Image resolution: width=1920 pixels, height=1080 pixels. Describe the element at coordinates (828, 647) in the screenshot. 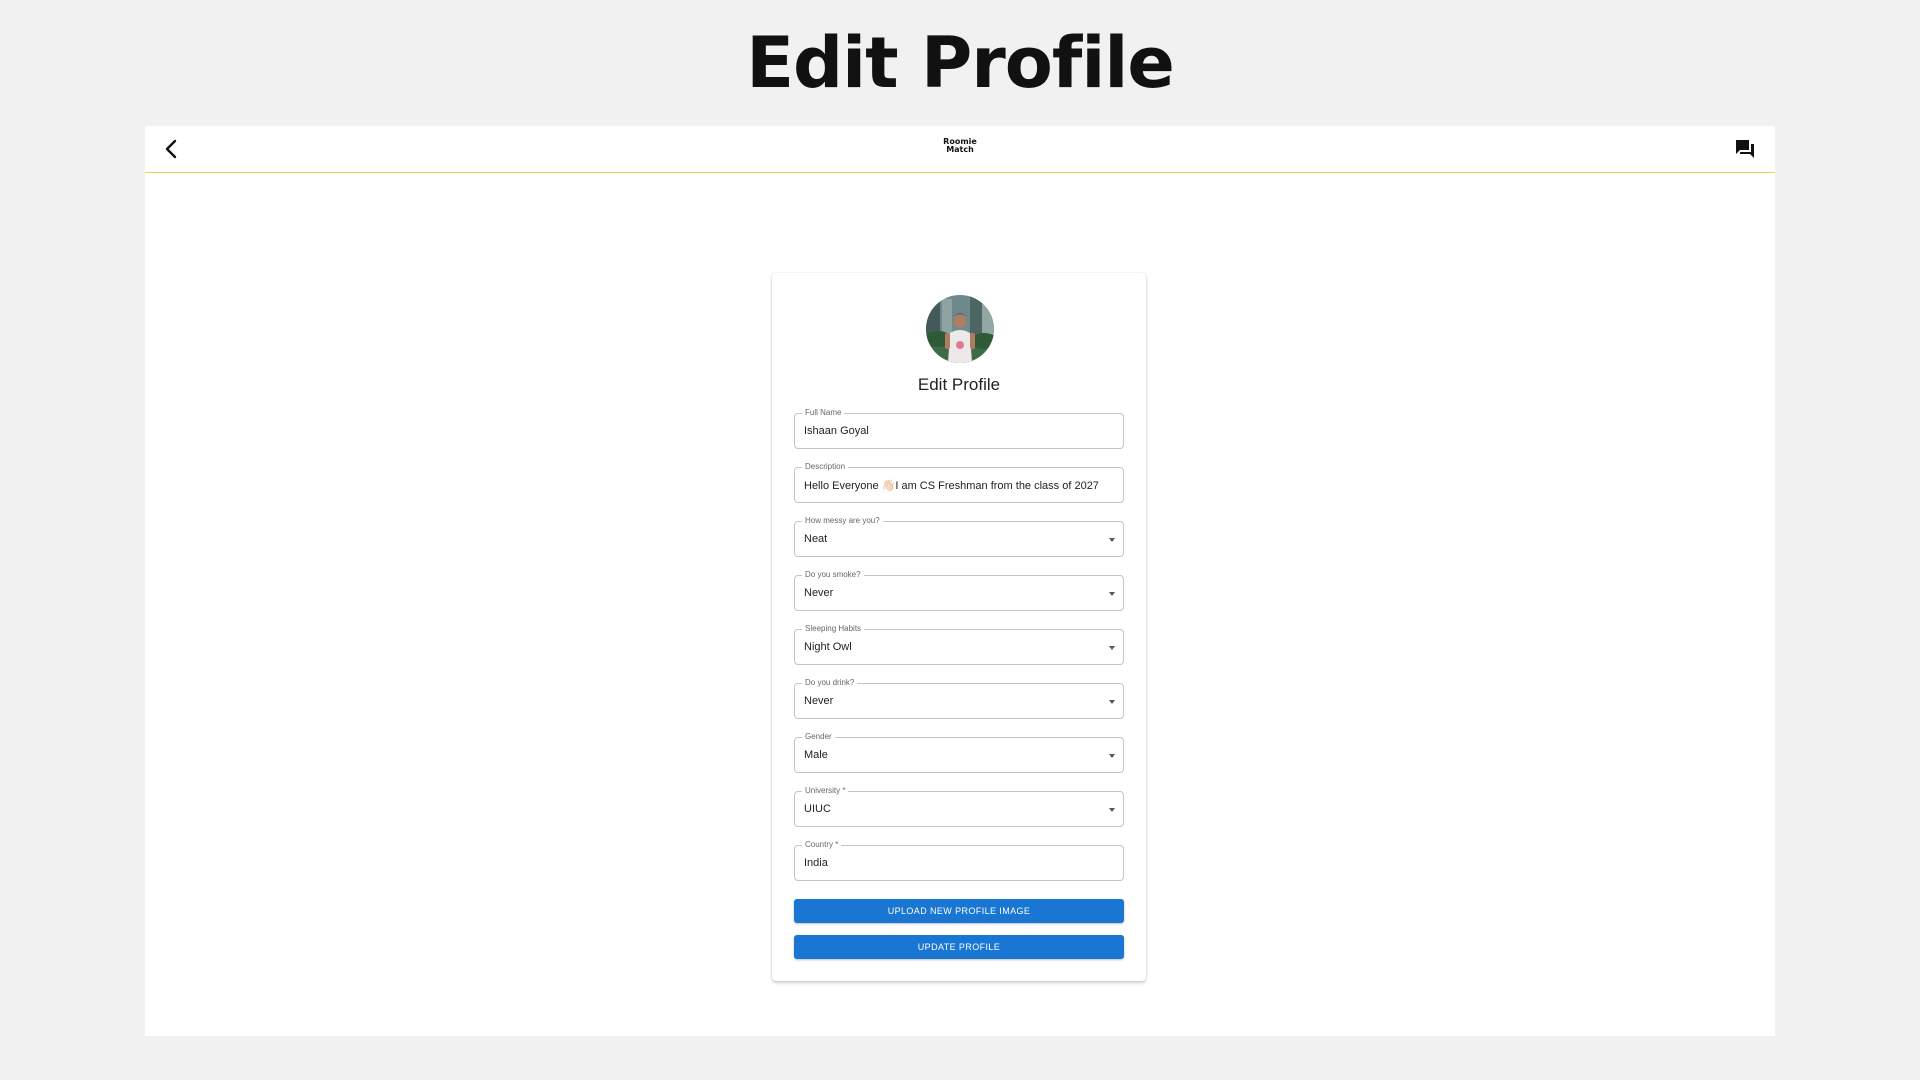

I see `field-value: Night Owl` at that location.